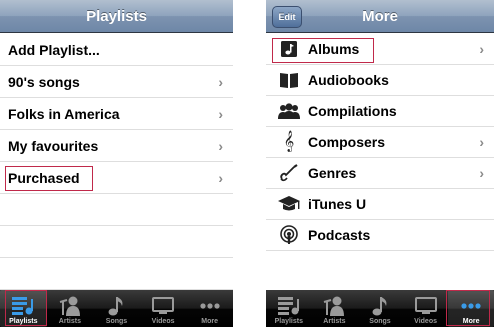 Image resolution: width=494 pixels, height=327 pixels. I want to click on audiobook-icon, so click(289, 80).